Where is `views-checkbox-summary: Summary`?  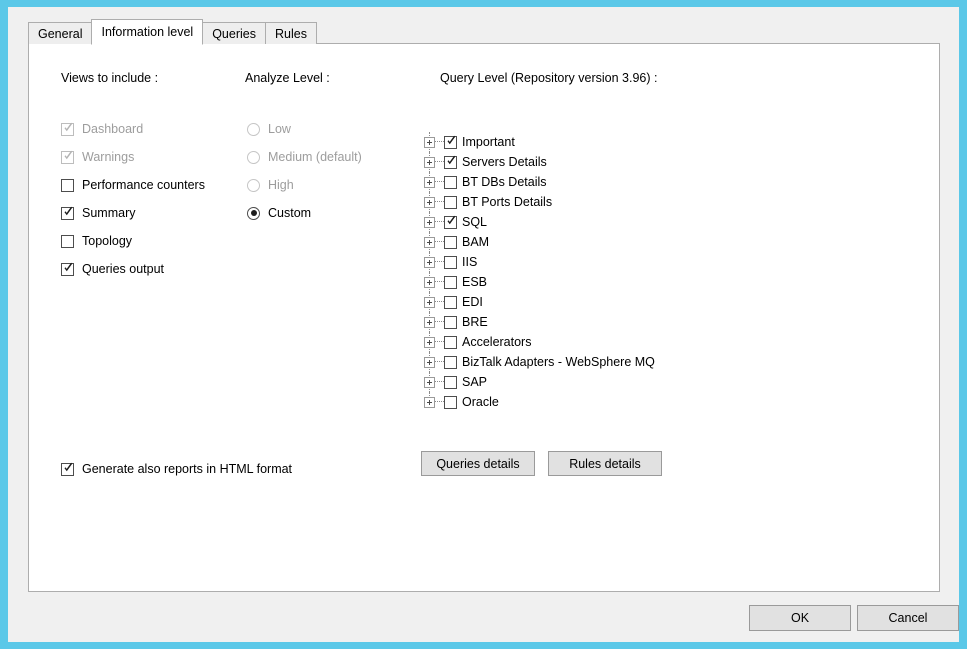 views-checkbox-summary: Summary is located at coordinates (98, 213).